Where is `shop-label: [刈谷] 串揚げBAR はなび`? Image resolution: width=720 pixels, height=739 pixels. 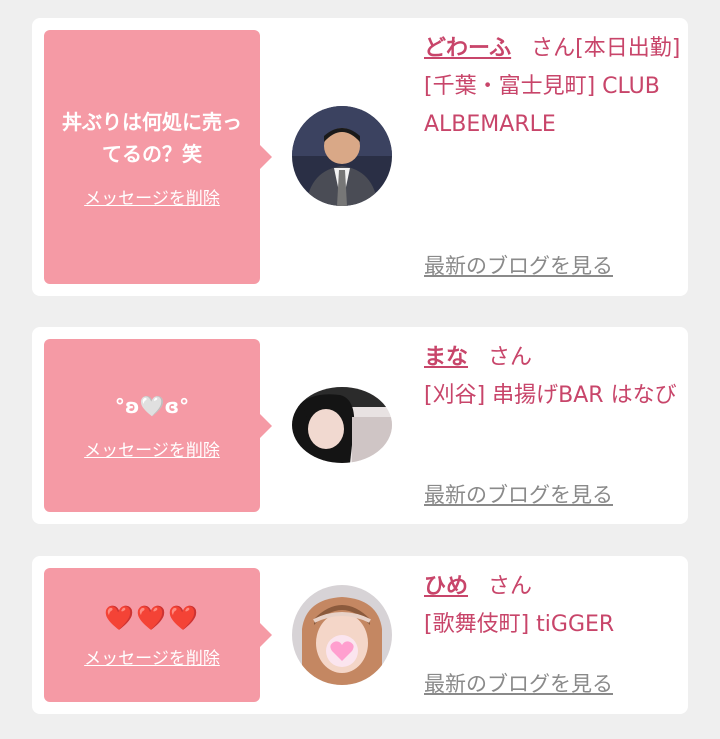 shop-label: [刈谷] 串揚げBAR はなび is located at coordinates (550, 395).